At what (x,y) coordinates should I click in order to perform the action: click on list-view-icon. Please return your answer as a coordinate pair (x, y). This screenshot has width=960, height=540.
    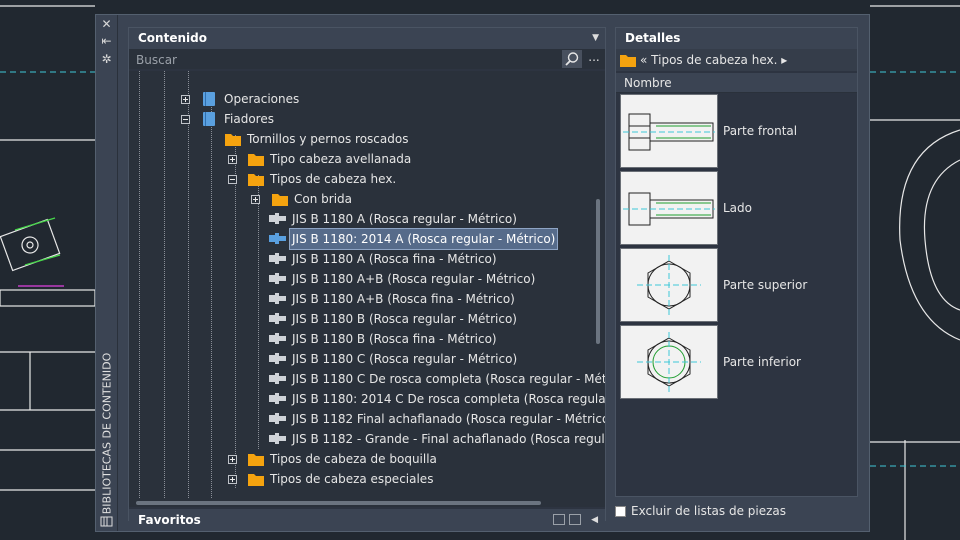
    Looking at the image, I should click on (559, 519).